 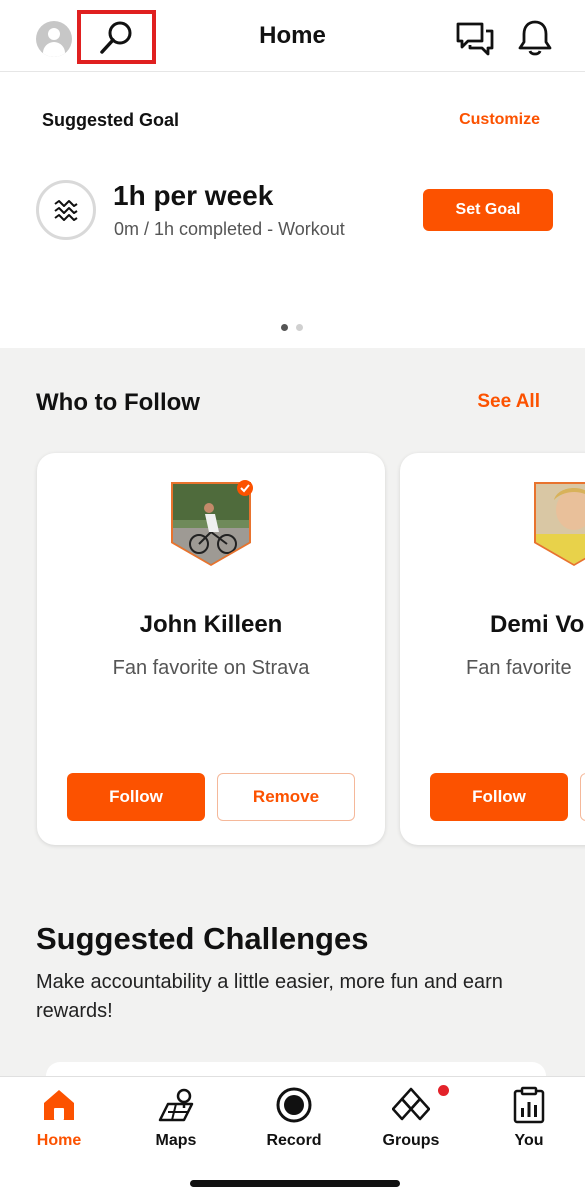 What do you see at coordinates (529, 1105) in the screenshot?
I see `clipboard-stats-icon` at bounding box center [529, 1105].